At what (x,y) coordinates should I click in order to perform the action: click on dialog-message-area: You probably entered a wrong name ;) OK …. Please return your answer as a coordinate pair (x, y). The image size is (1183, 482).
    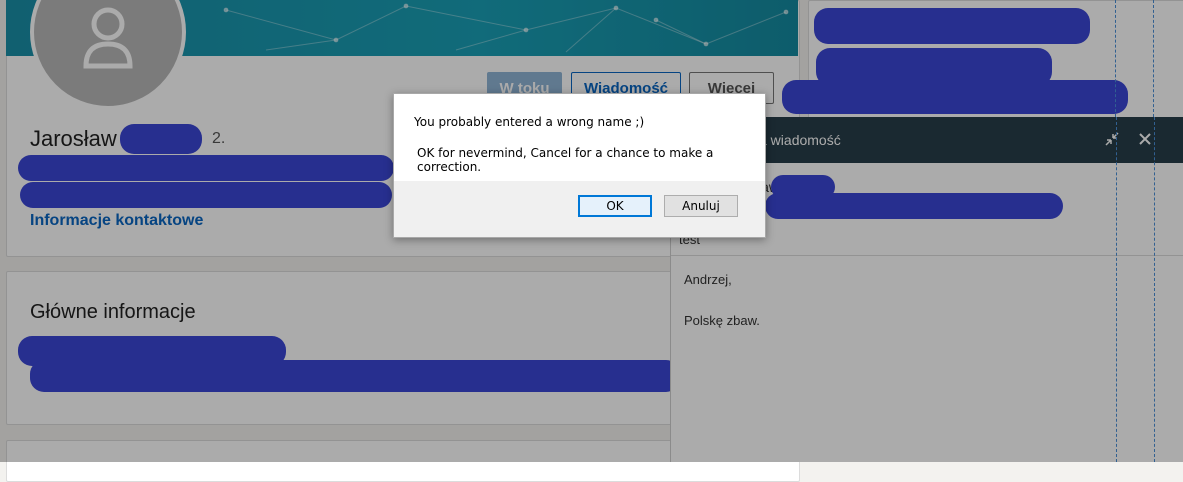
    Looking at the image, I should click on (579, 137).